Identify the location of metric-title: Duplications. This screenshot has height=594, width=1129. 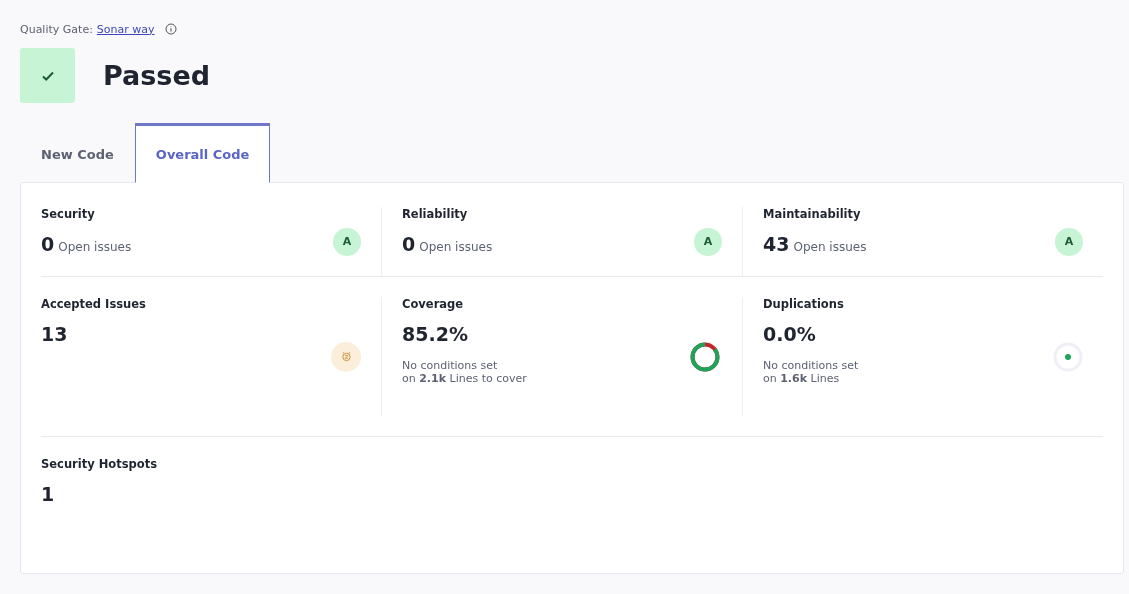
(803, 304).